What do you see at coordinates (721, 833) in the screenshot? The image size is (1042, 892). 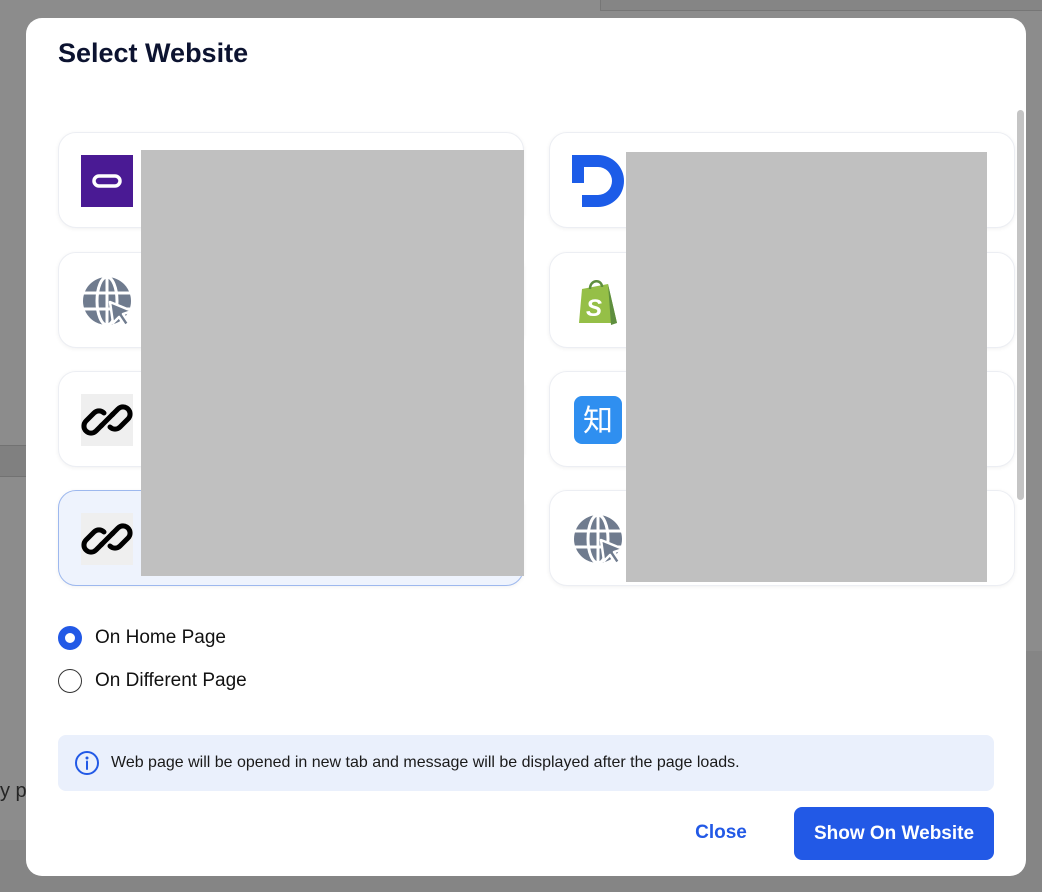 I see `close-button: Close` at bounding box center [721, 833].